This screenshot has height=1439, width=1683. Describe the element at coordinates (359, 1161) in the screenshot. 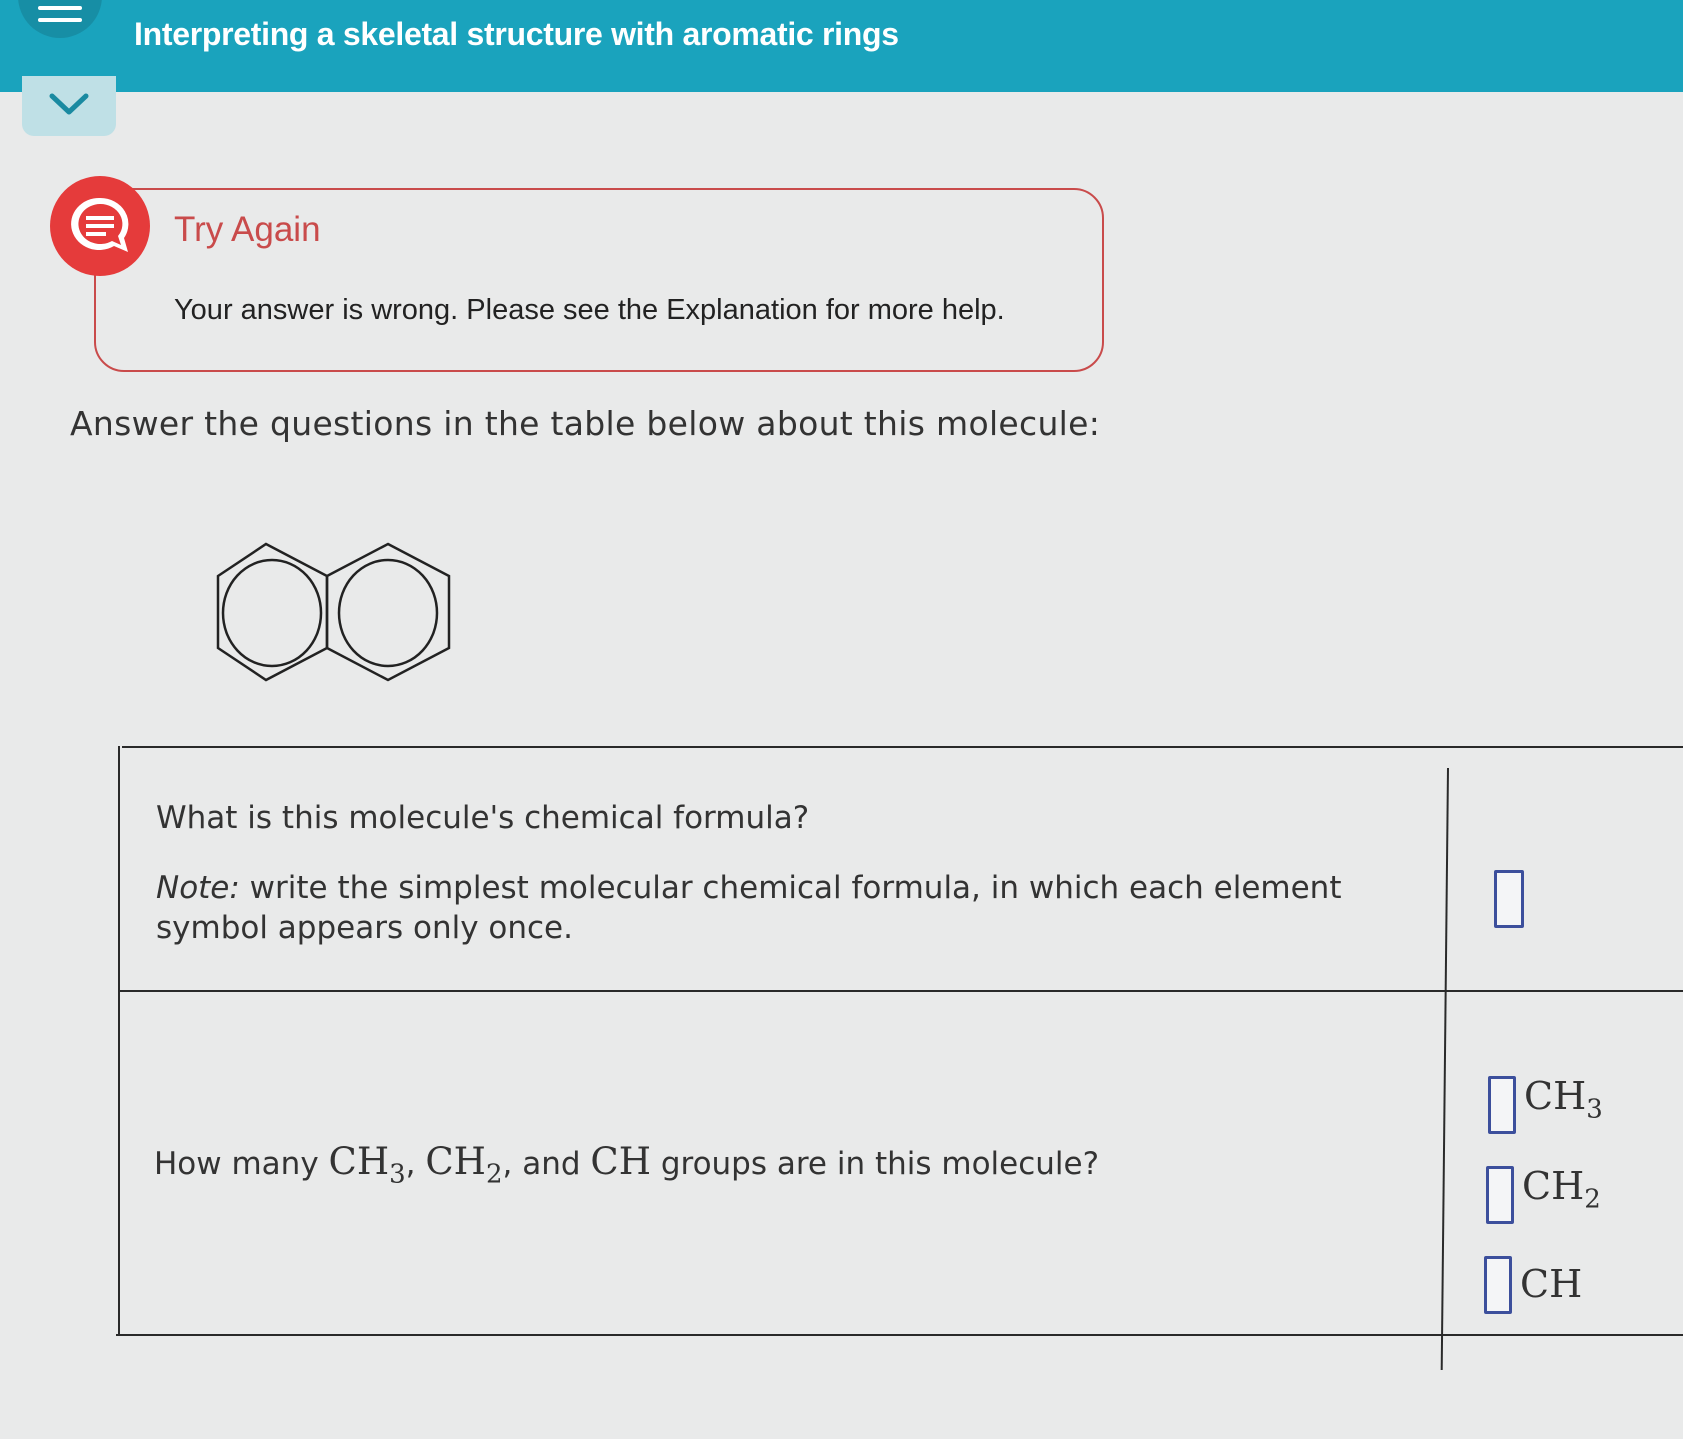

I see `q2-ch3-text: CH` at that location.